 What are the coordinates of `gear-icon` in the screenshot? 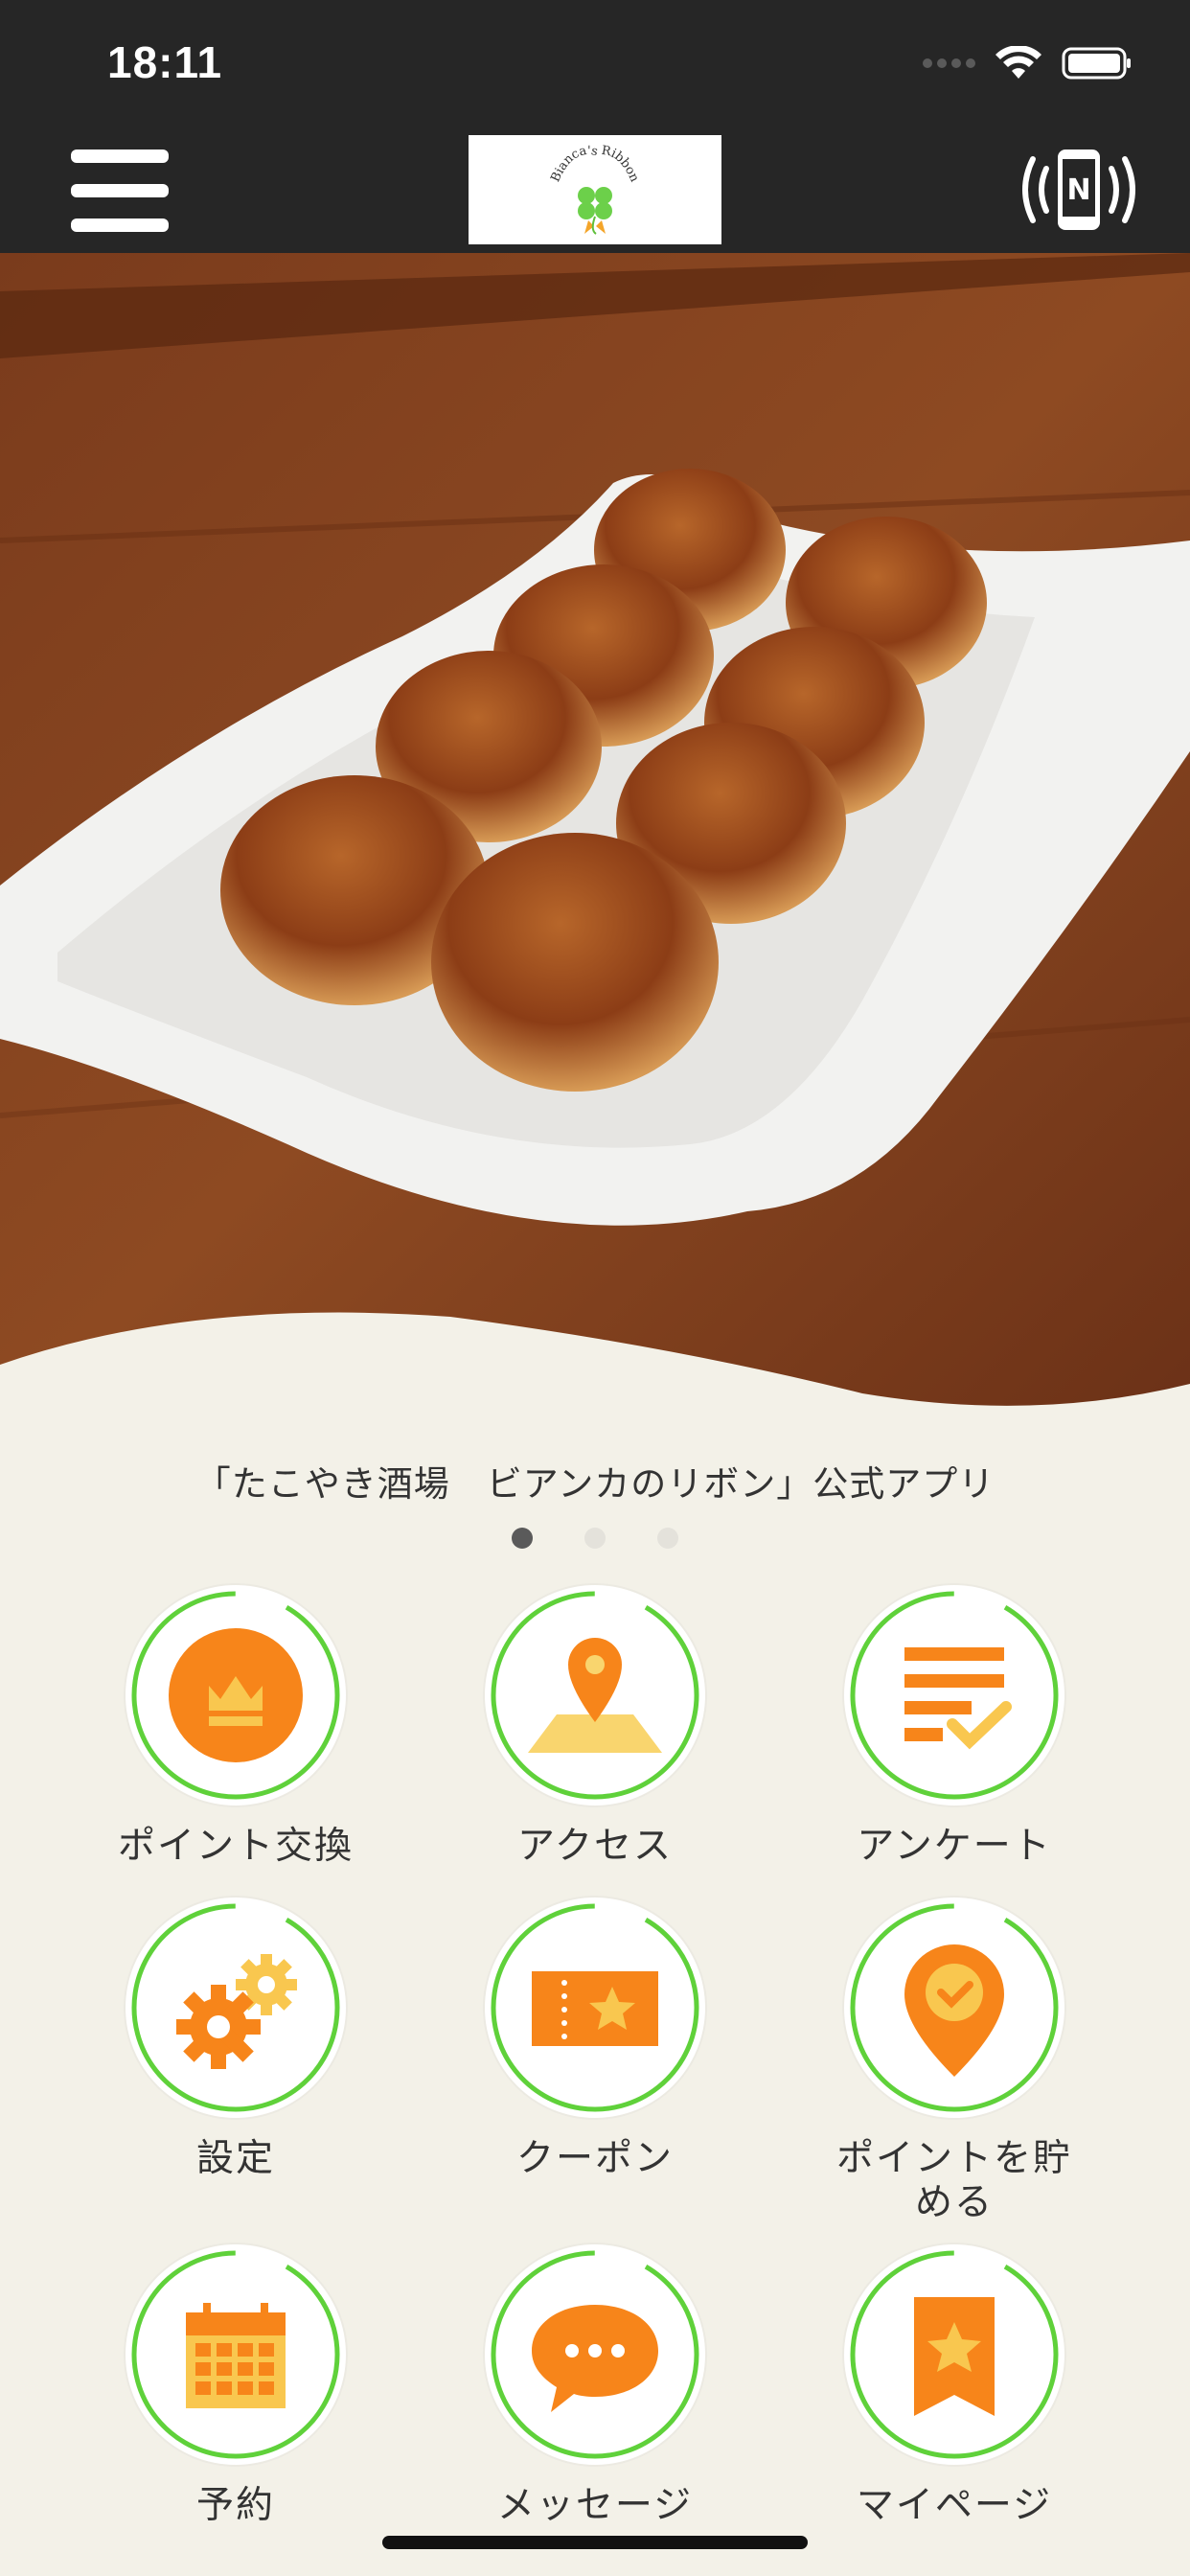 It's located at (237, 2012).